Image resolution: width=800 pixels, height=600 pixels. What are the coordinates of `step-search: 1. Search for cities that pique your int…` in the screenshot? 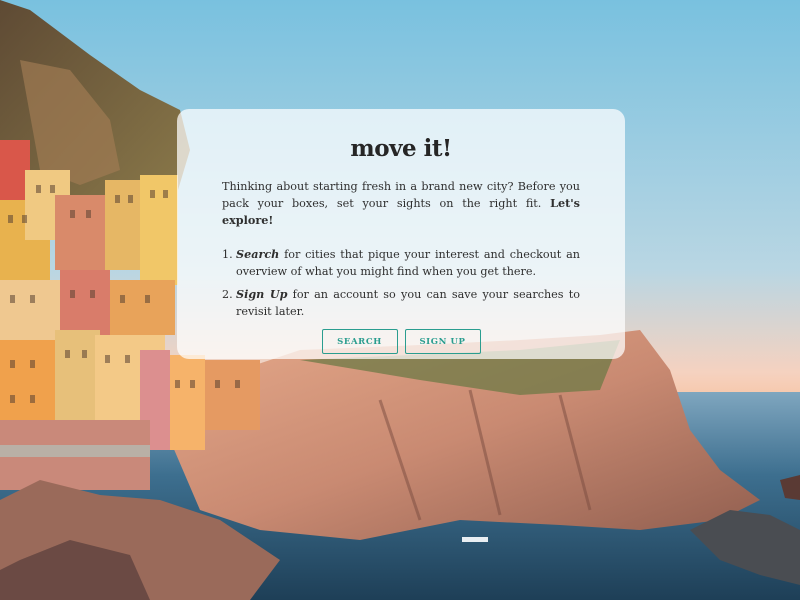 It's located at (401, 263).